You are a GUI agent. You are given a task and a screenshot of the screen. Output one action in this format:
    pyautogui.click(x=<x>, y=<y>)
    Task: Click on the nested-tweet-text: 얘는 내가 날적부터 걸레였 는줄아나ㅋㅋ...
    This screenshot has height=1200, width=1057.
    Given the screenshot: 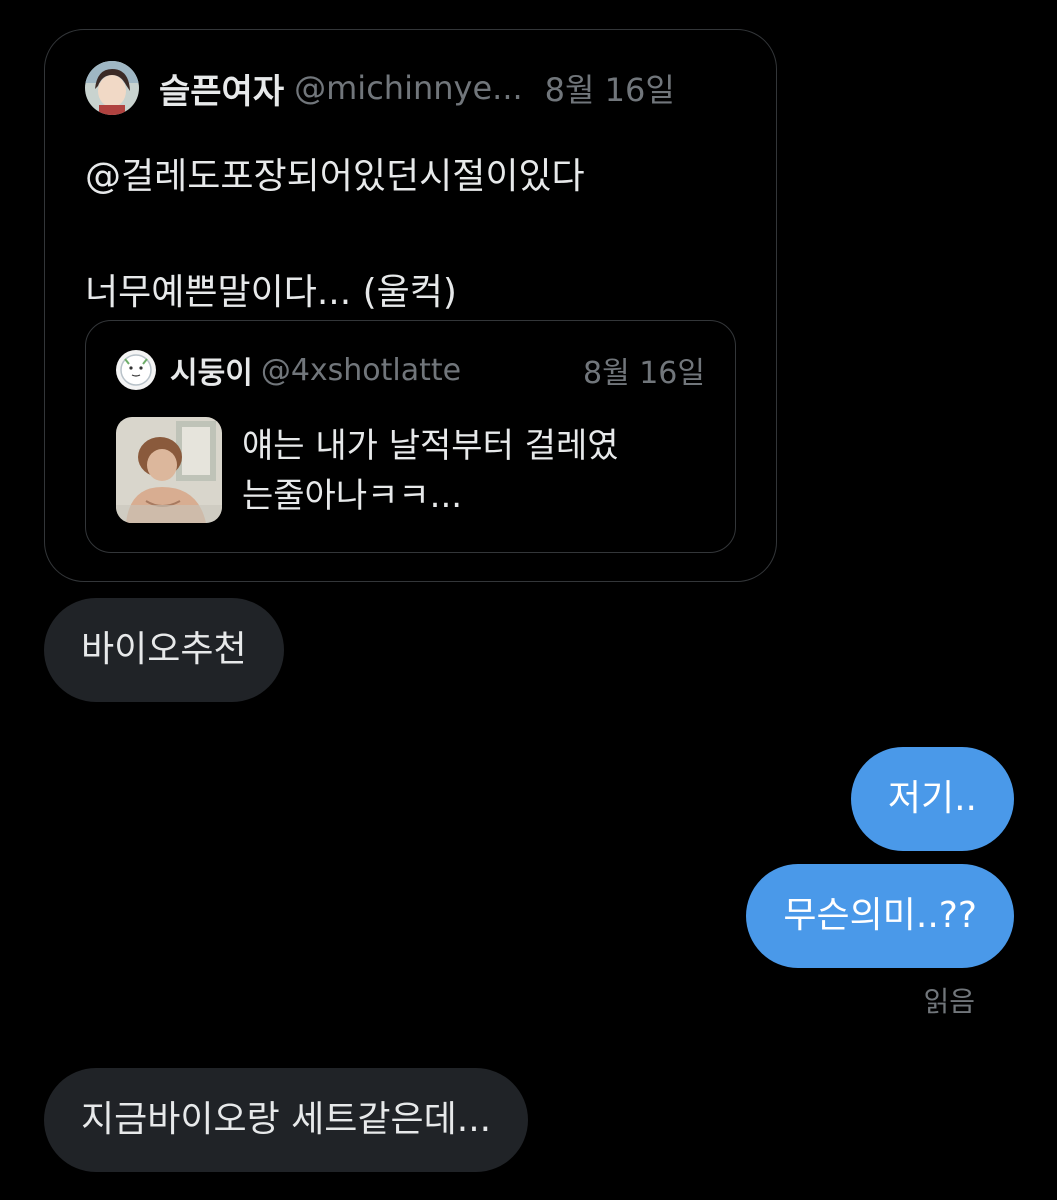 What is the action you would take?
    pyautogui.click(x=472, y=471)
    